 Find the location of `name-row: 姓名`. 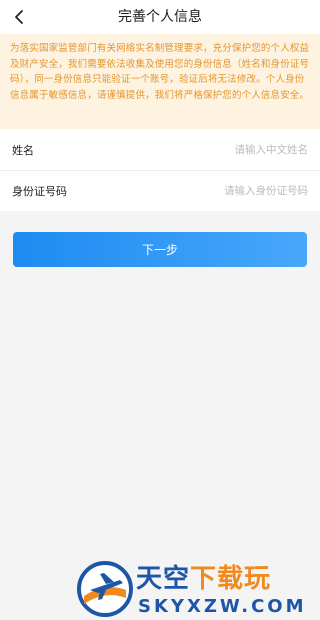

name-row: 姓名 is located at coordinates (160, 149).